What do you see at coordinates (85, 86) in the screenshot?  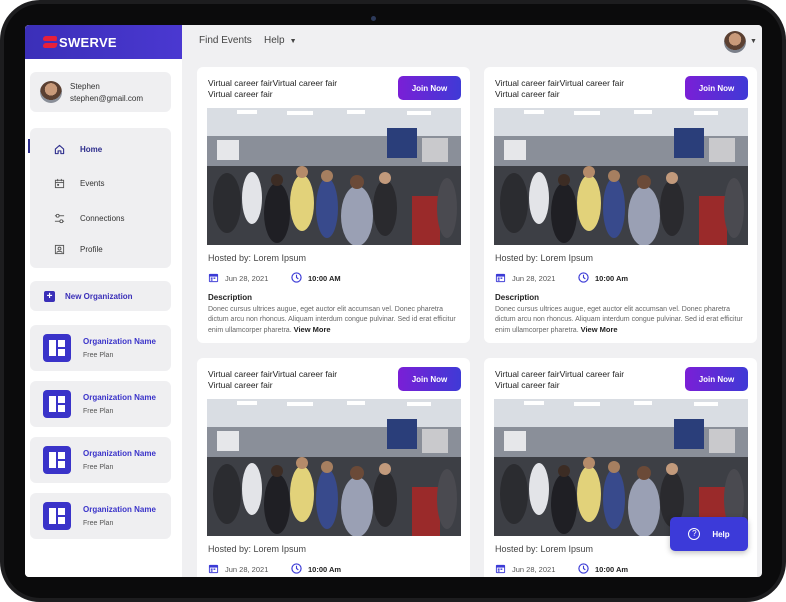 I see `user-name: Stephen` at bounding box center [85, 86].